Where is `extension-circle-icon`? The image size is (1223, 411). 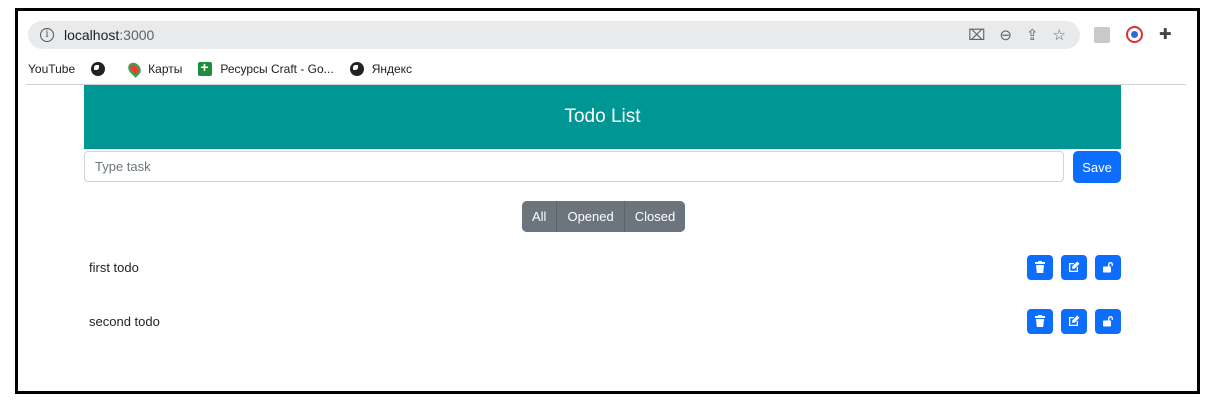 extension-circle-icon is located at coordinates (1134, 34).